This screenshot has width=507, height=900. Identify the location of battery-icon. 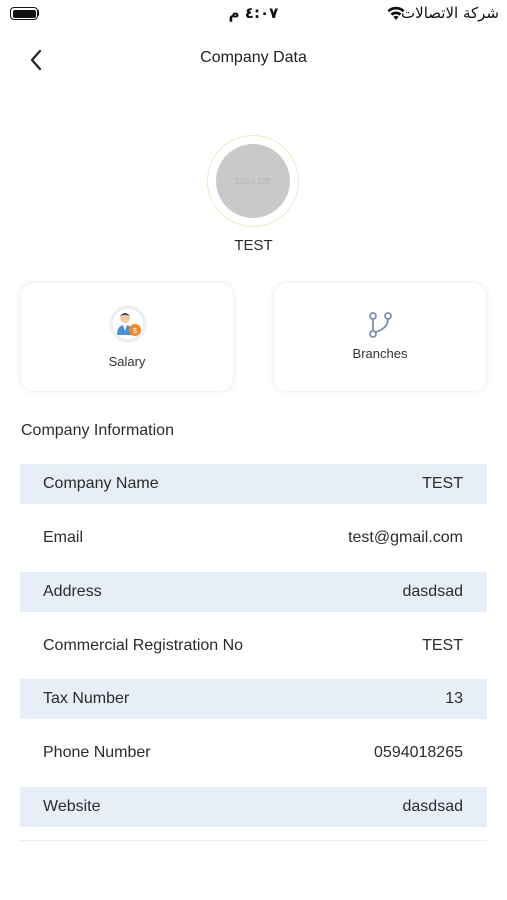
(24, 13).